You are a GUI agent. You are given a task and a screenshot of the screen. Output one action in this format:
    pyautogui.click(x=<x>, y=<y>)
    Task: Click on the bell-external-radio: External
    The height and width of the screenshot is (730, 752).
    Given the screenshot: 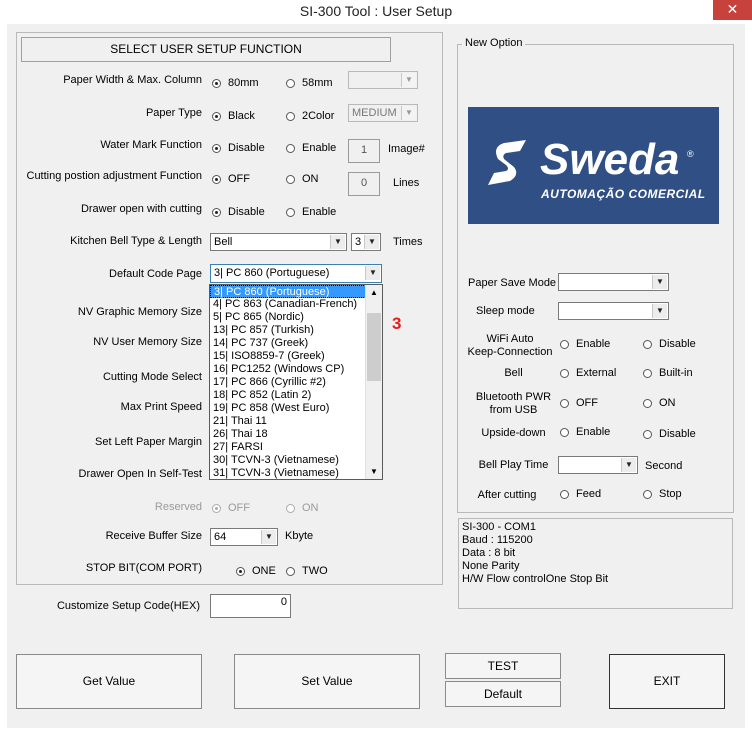 What is the action you would take?
    pyautogui.click(x=588, y=373)
    